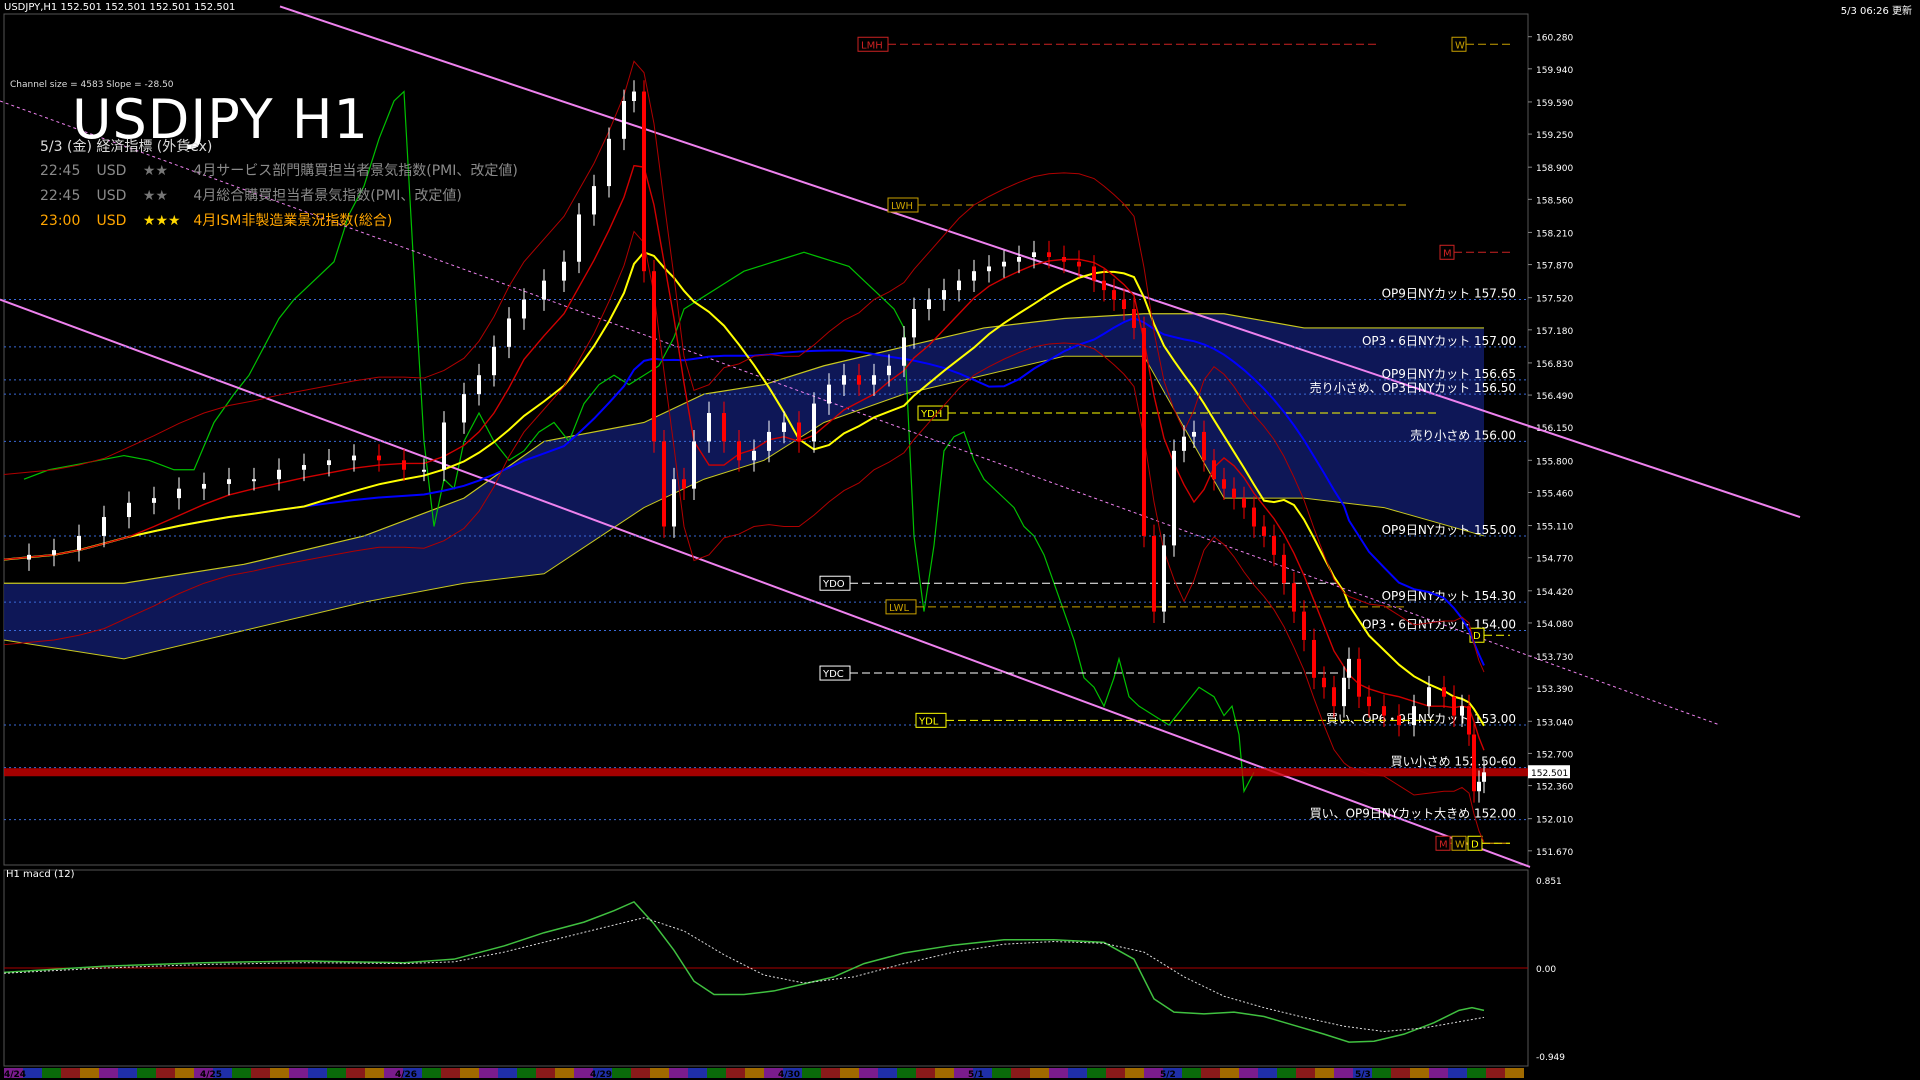 The width and height of the screenshot is (1920, 1080). I want to click on y-tick-label: 152.360, so click(1554, 788).